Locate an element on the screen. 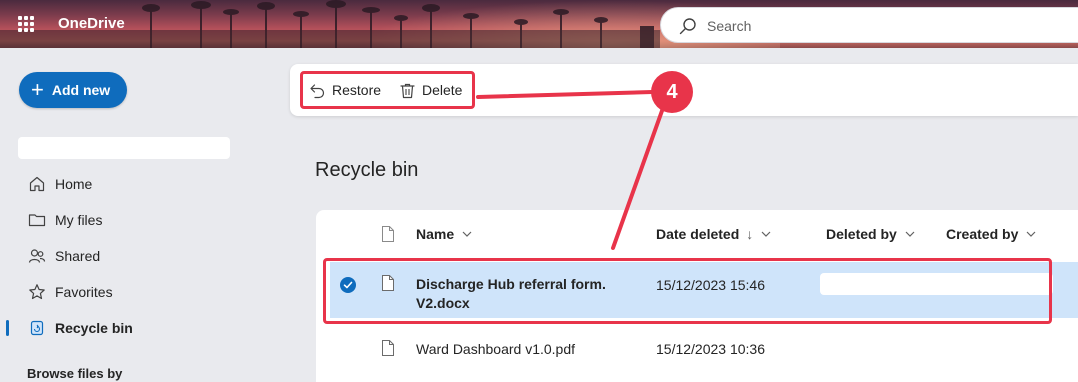 Image resolution: width=1078 pixels, height=382 pixels. step-number-badge: 4 is located at coordinates (672, 92).